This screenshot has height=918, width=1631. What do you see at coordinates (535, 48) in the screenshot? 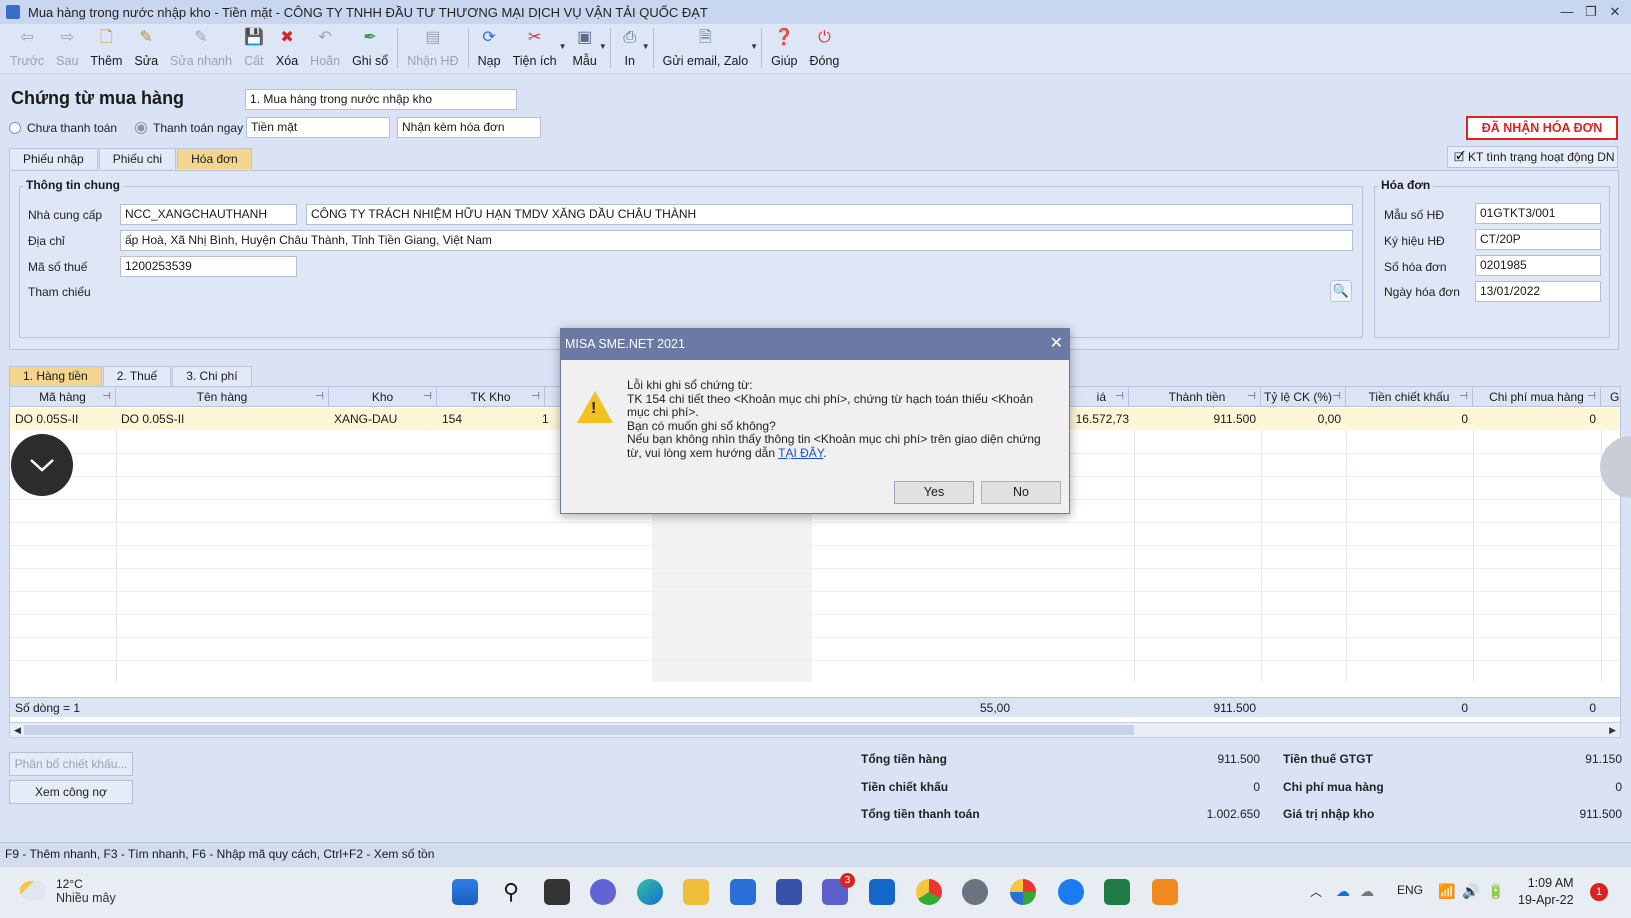
I see `utilities-button: ✂ Tiện ích` at bounding box center [535, 48].